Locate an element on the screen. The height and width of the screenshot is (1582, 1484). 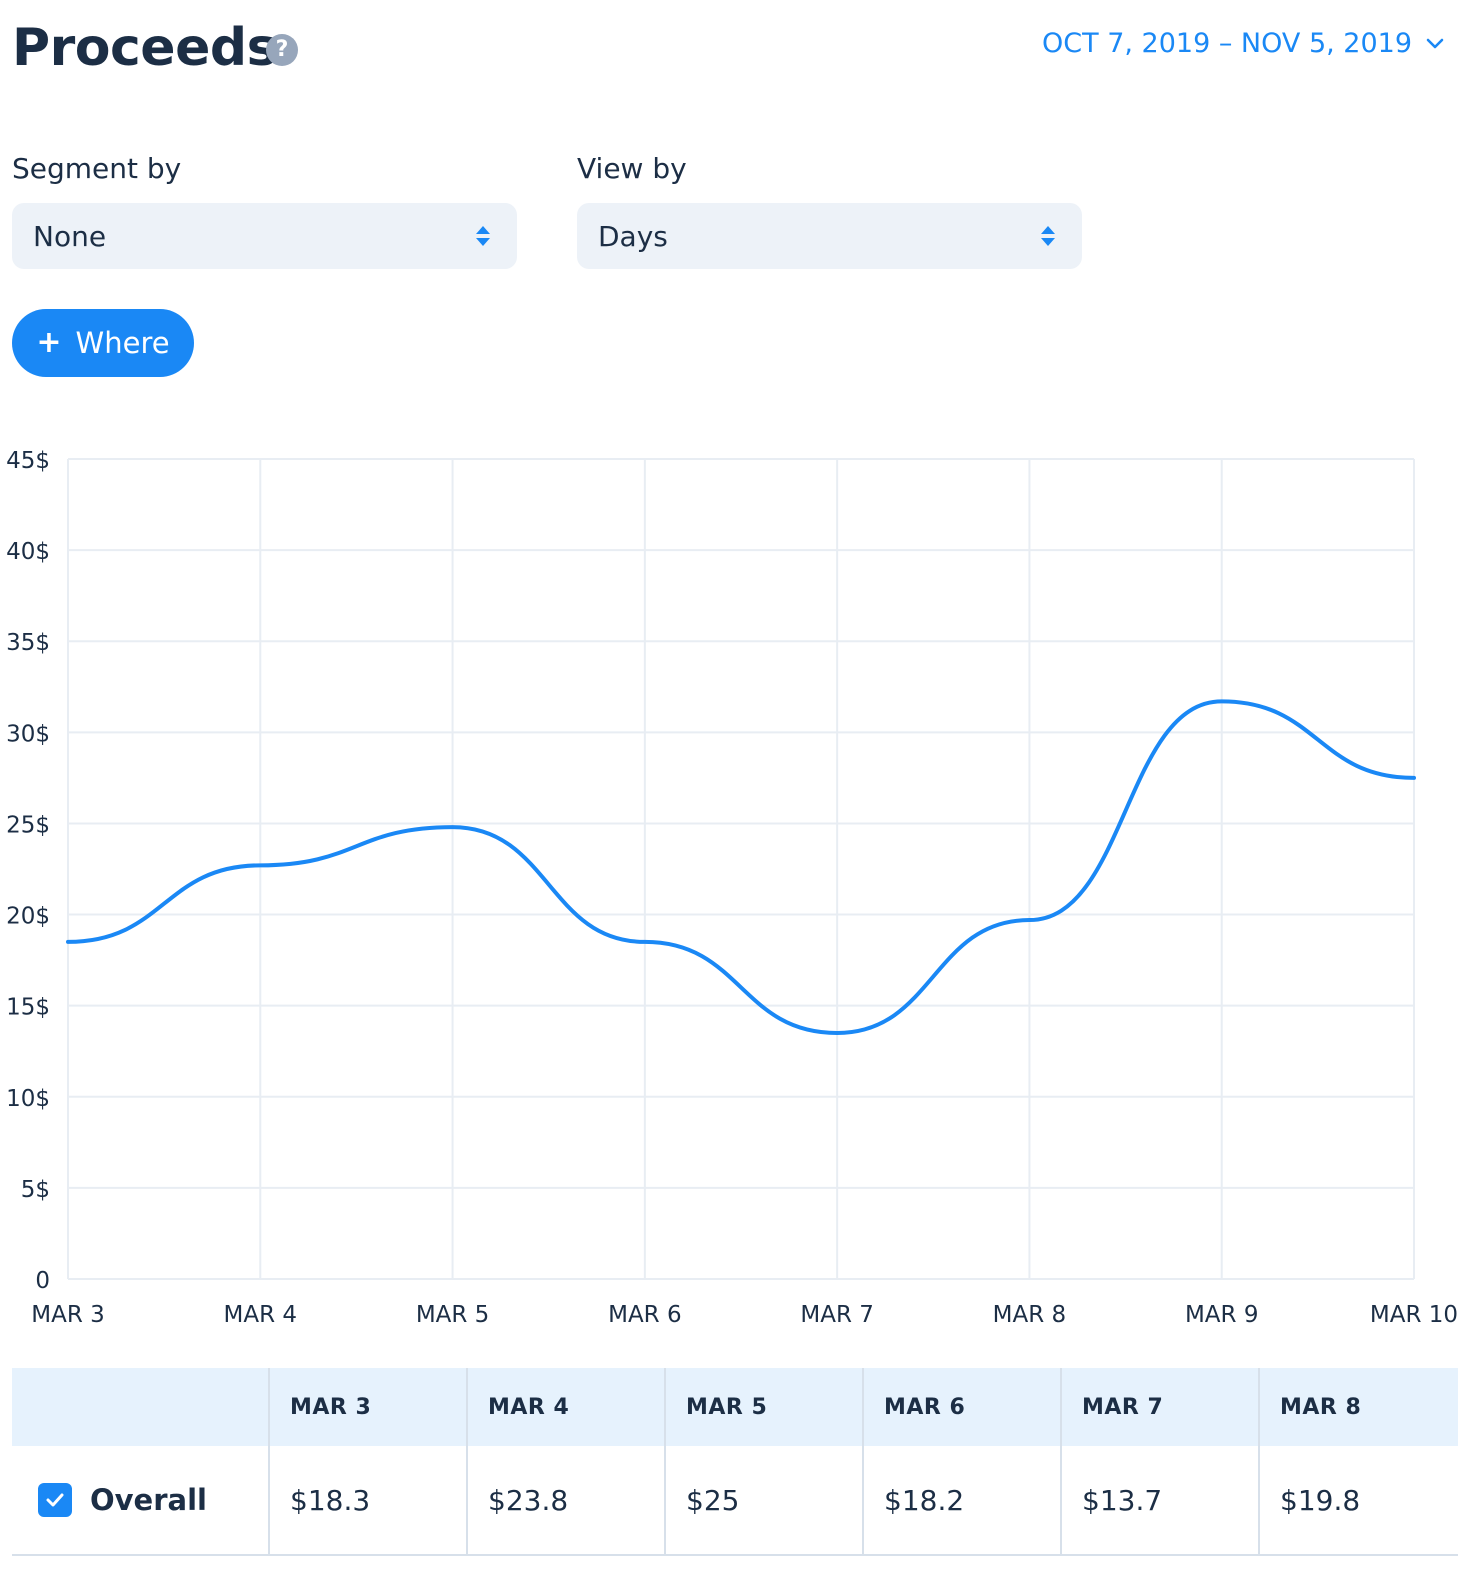
table-header-cell: MAR 8 is located at coordinates (1357, 1407).